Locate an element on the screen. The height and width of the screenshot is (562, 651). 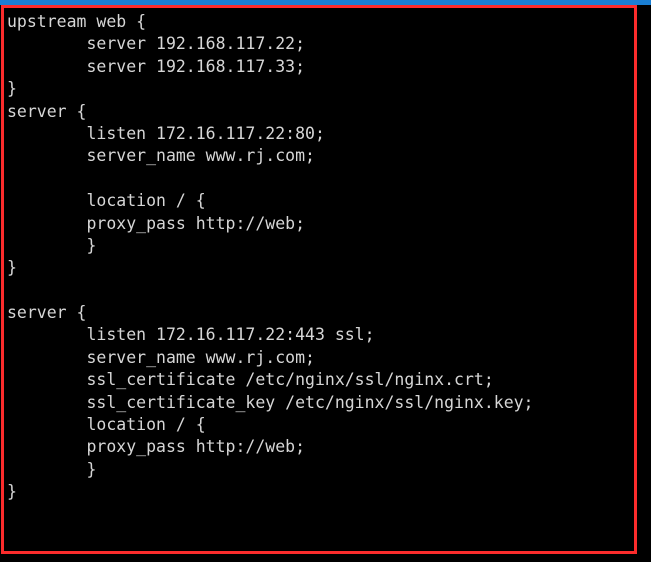
code-line: listen 172.16.117.22:443 ssl; is located at coordinates (191, 335).